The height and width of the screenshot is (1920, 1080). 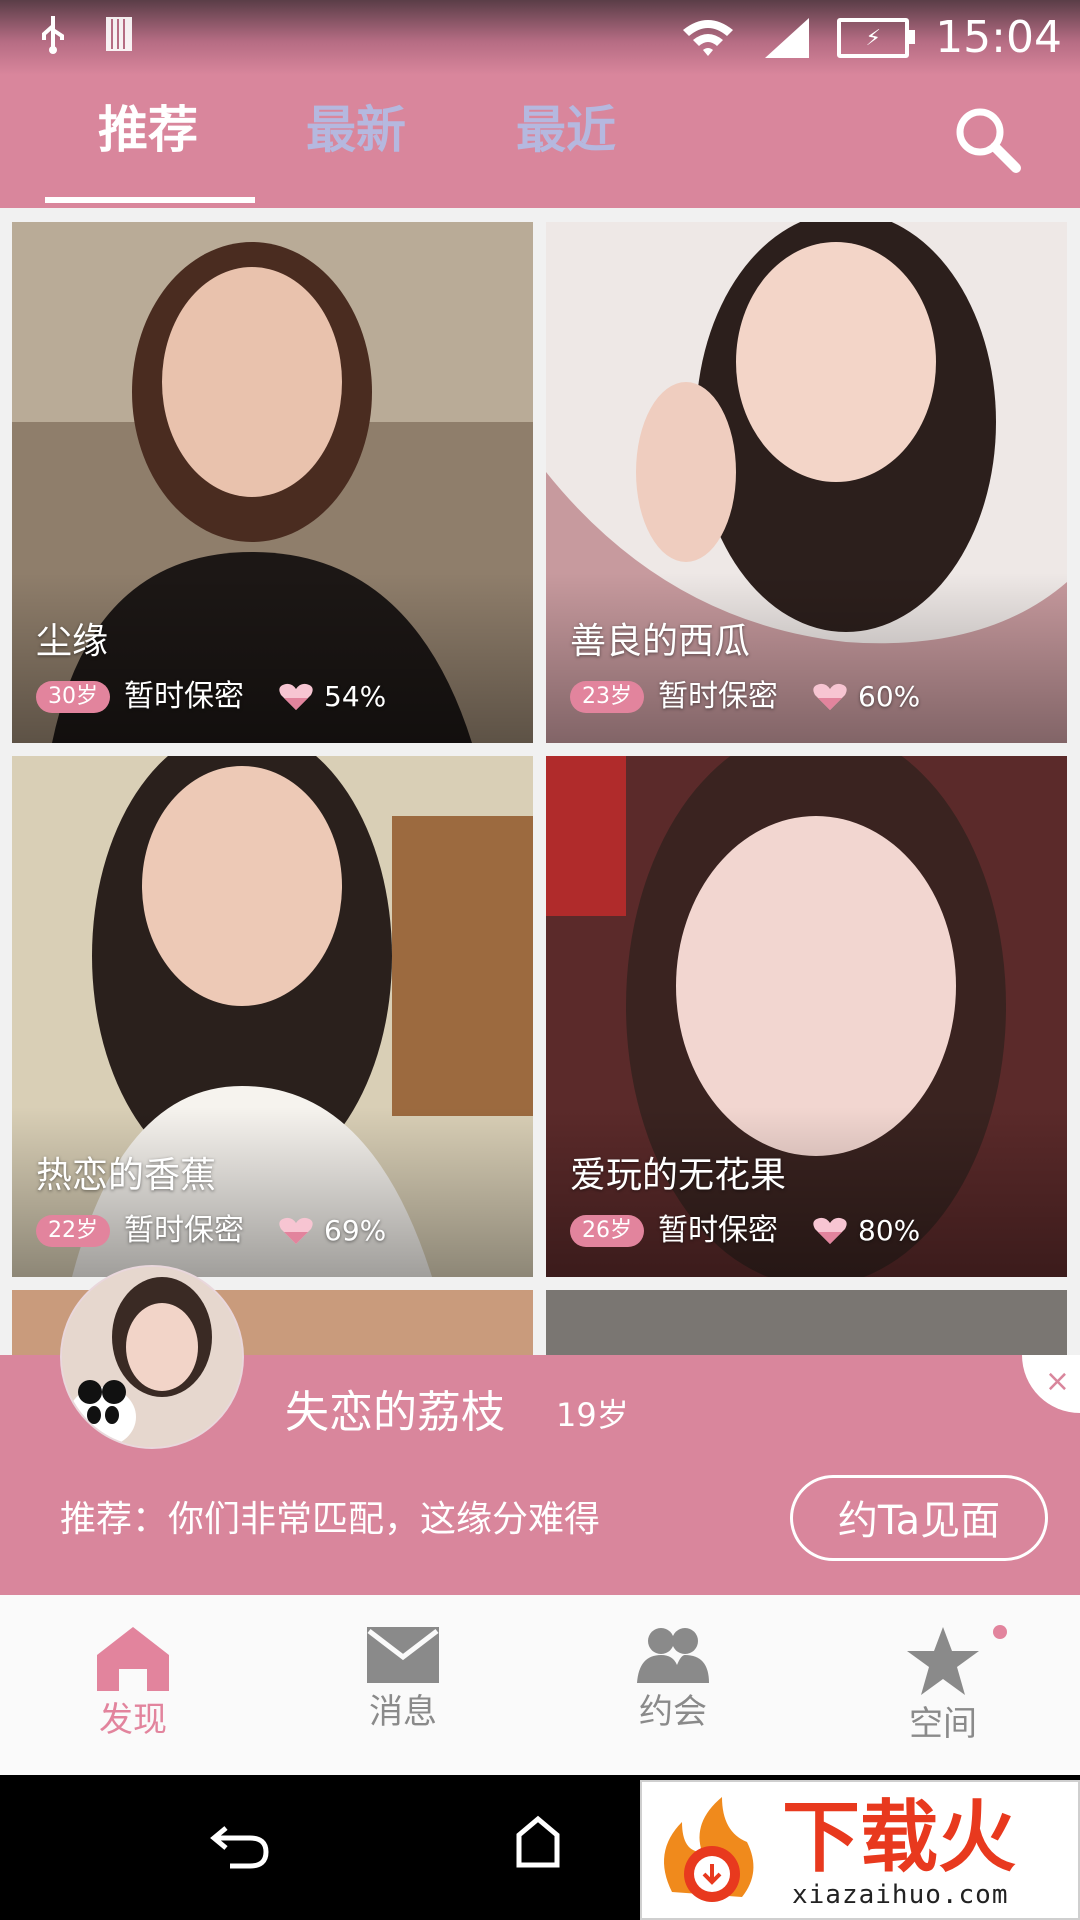 I want to click on profile-meta: 22岁 暂时保密 69%, so click(x=211, y=1231).